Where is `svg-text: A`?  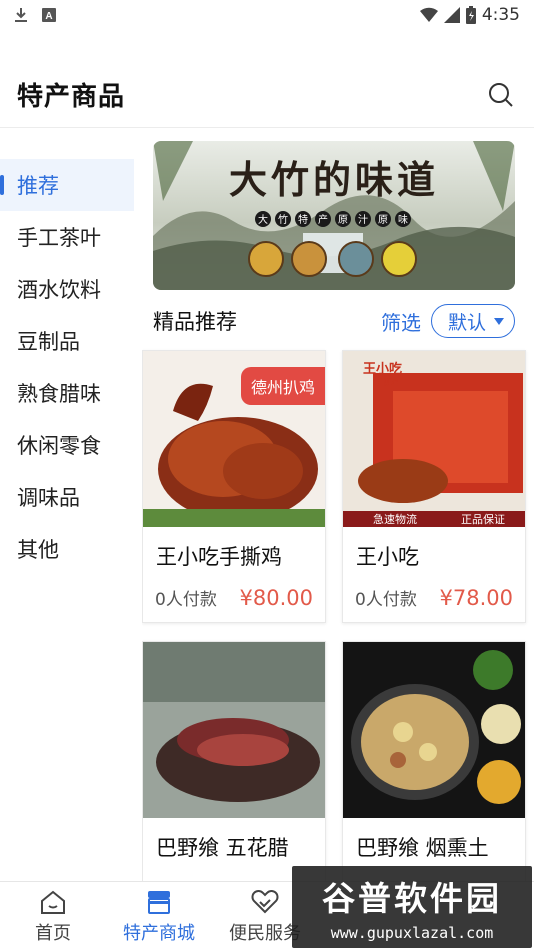 svg-text: A is located at coordinates (48, 16).